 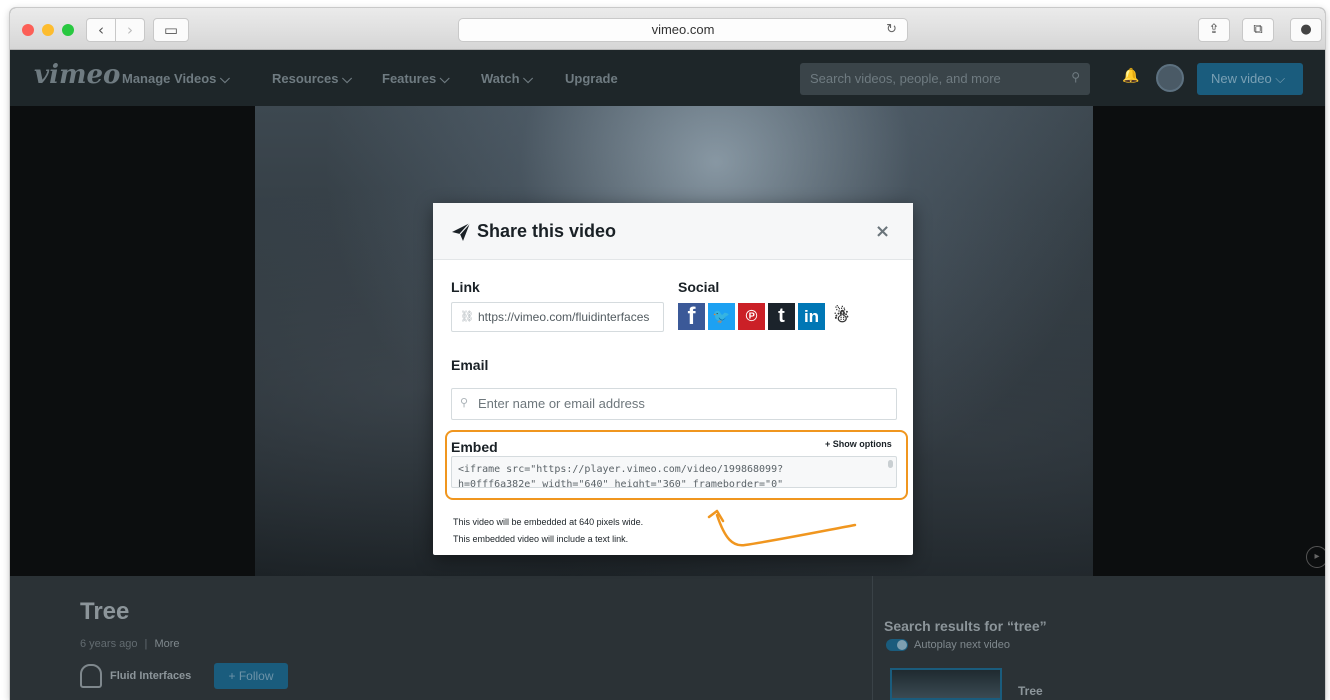 I want to click on autoplay-label: Autoplay next video, so click(x=962, y=645).